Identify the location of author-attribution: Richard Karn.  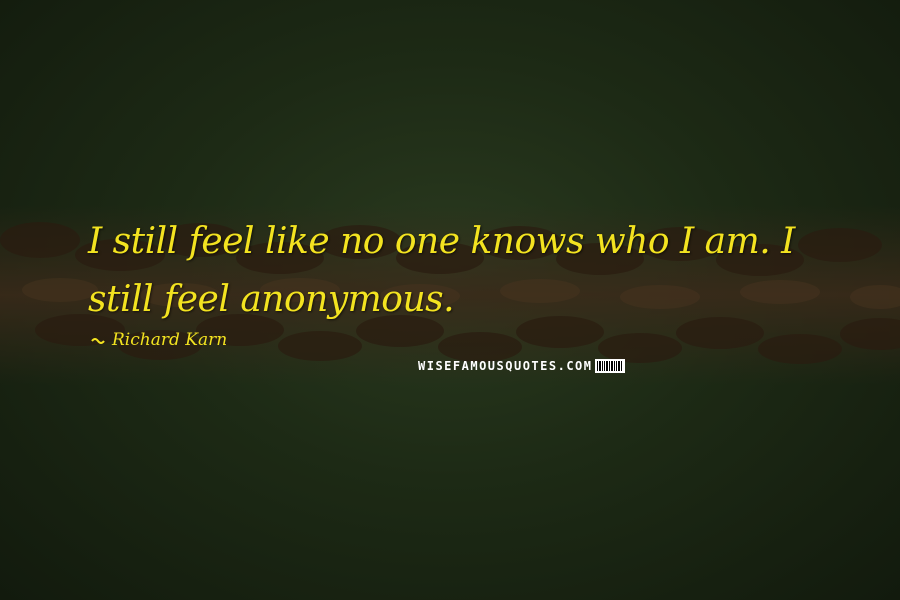
(158, 340).